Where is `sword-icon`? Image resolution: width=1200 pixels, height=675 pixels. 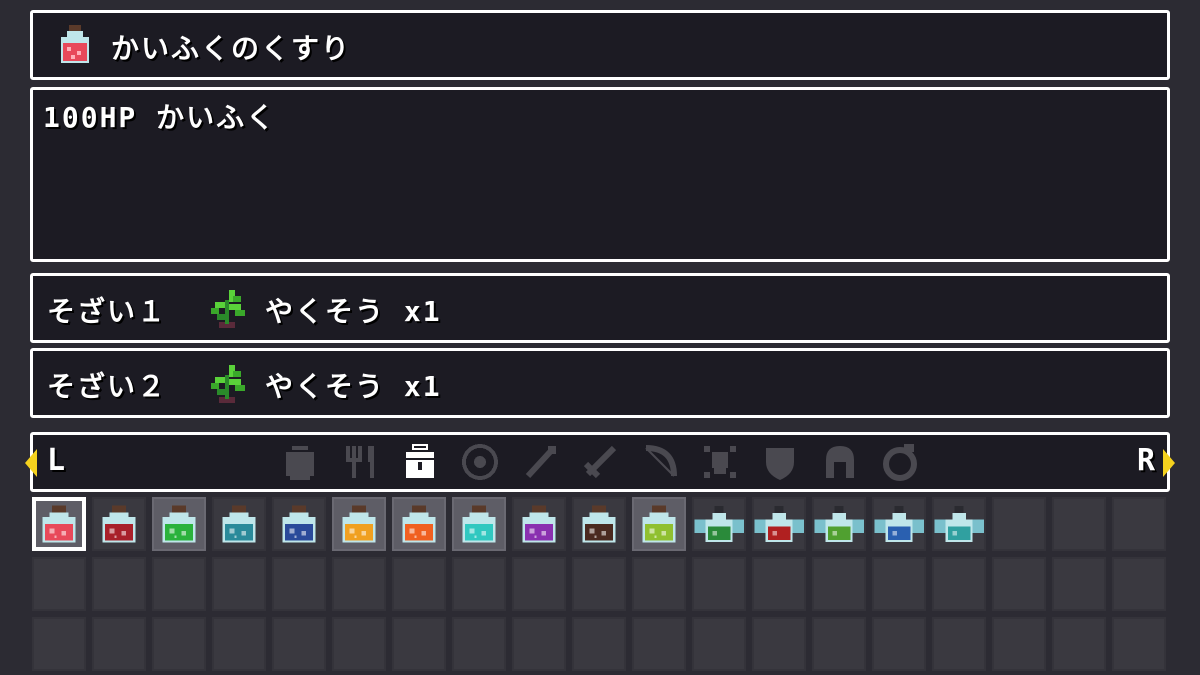 sword-icon is located at coordinates (600, 462).